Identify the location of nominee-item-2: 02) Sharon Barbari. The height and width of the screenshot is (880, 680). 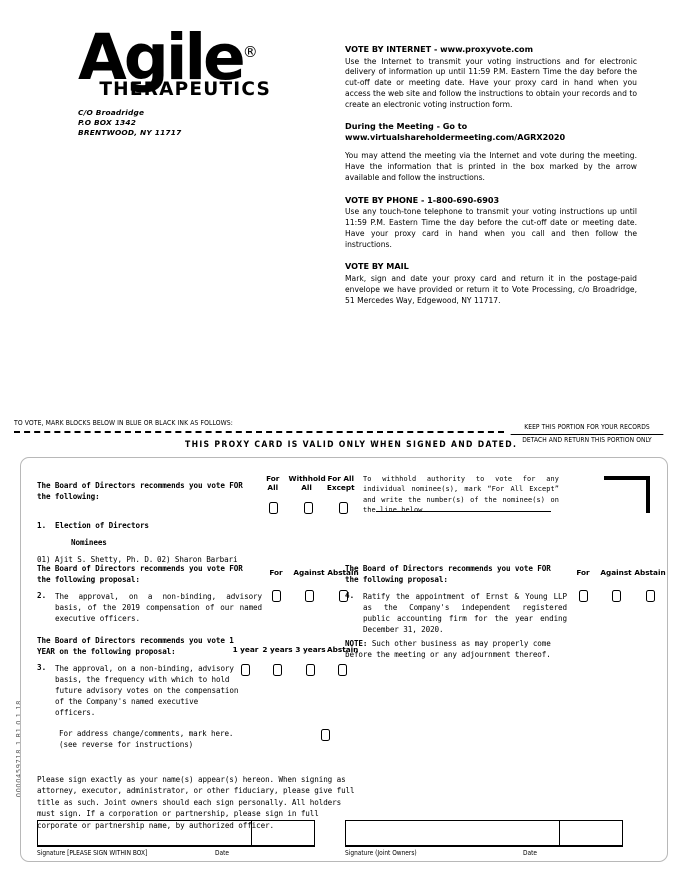
(197, 559).